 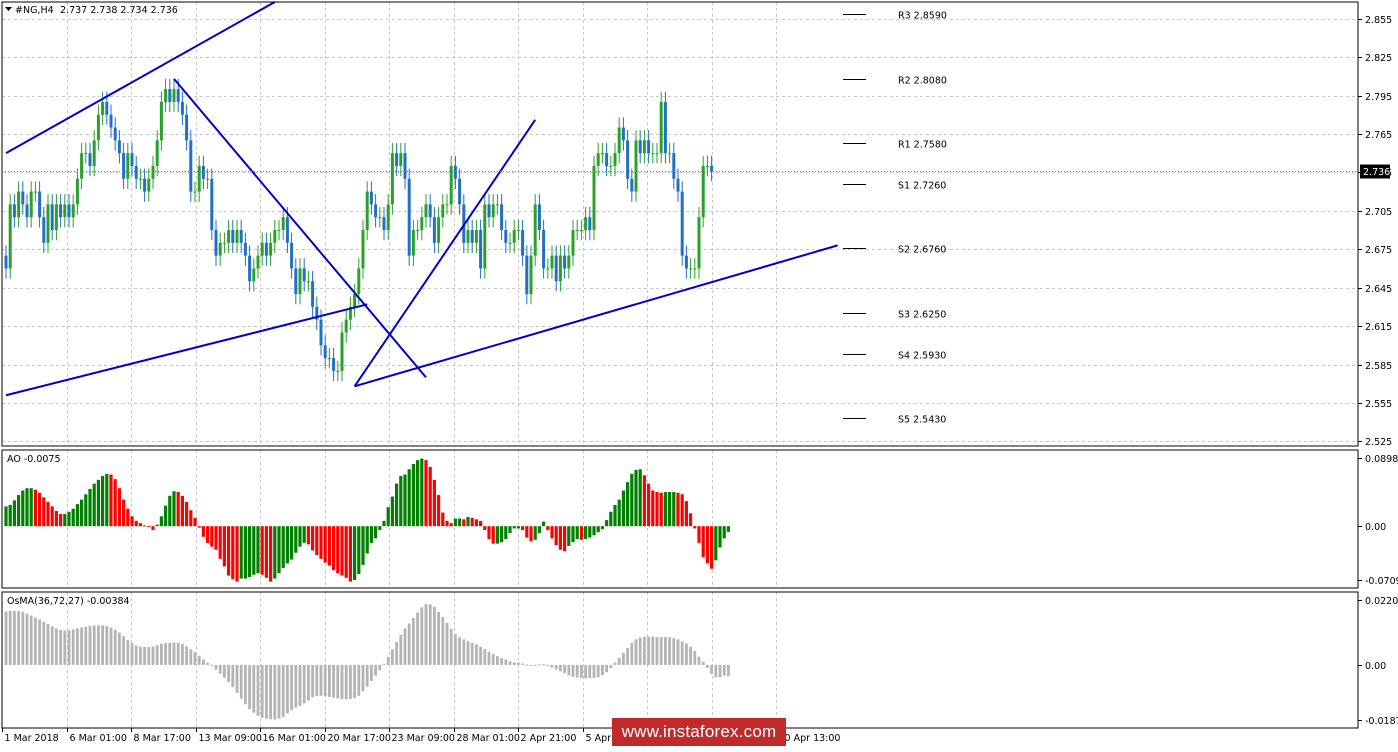 I want to click on symbol-label: #NG,H4, so click(x=34, y=10).